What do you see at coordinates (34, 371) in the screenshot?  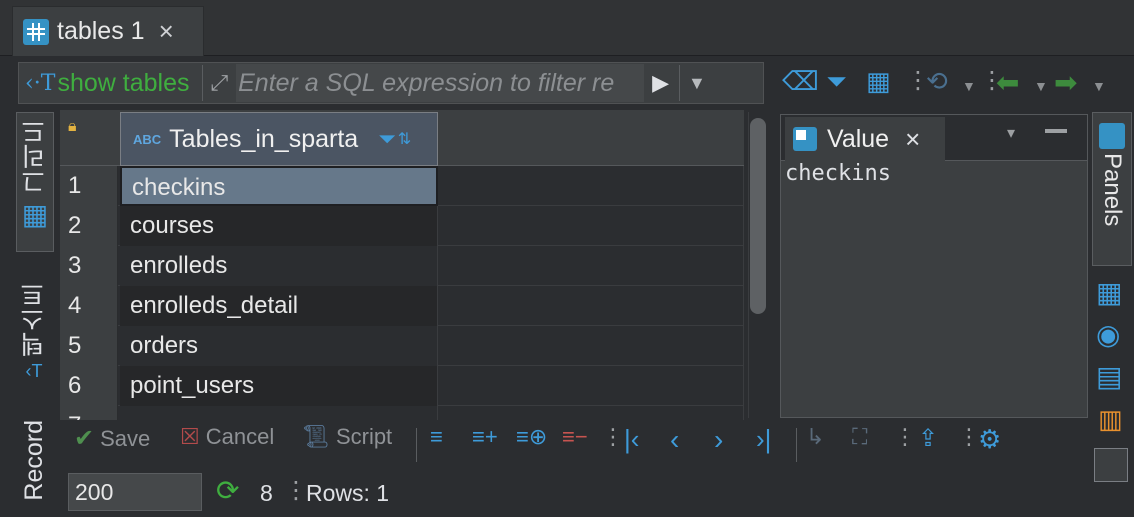 I see `text-icon: ‹T` at bounding box center [34, 371].